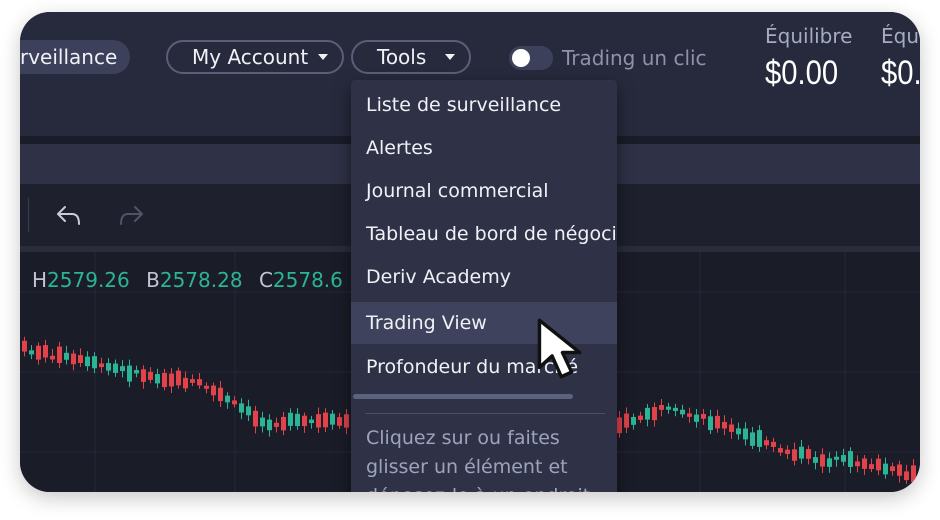  Describe the element at coordinates (559, 348) in the screenshot. I see `mouse-pointer-icon` at that location.